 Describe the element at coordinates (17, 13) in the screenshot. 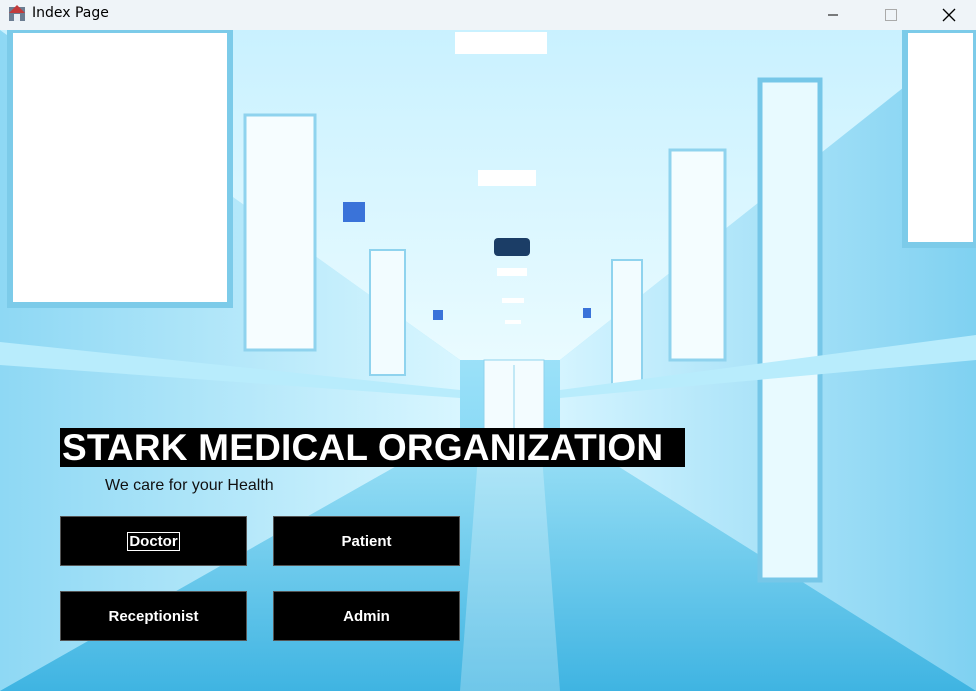

I see `java-app-icon` at that location.